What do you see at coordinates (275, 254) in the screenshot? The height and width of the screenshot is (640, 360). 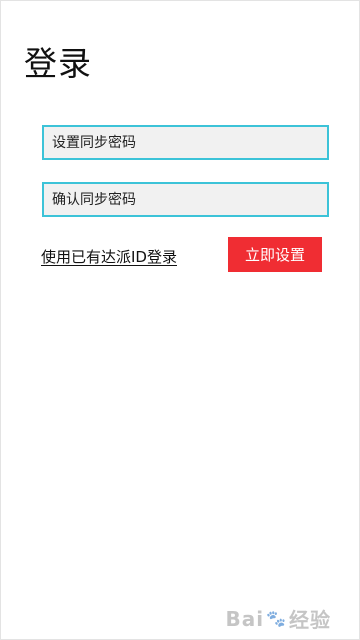 I see `set-now-button: 立即设置` at bounding box center [275, 254].